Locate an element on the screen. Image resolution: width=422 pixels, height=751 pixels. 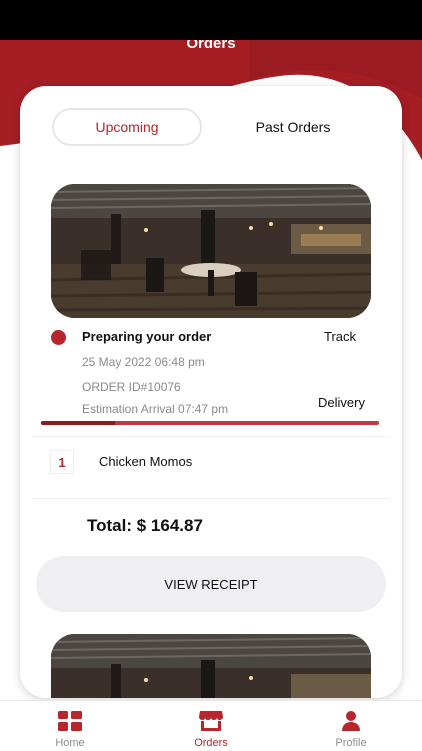
tab-upcoming: Upcoming is located at coordinates (127, 127).